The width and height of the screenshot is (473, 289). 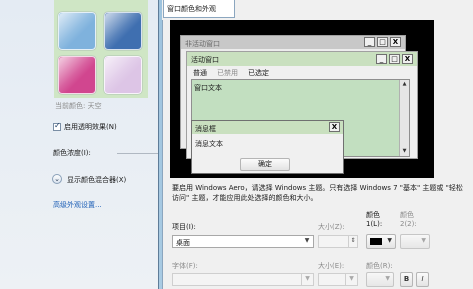 I want to click on color2-label-line2: 2(2):, so click(x=408, y=224).